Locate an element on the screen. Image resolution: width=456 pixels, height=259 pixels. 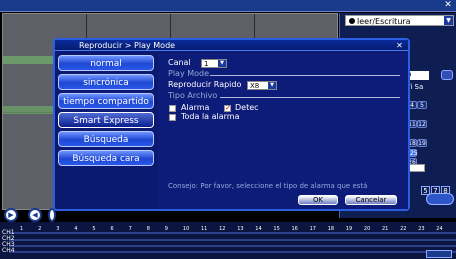
calendar-next-button is located at coordinates (447, 75).